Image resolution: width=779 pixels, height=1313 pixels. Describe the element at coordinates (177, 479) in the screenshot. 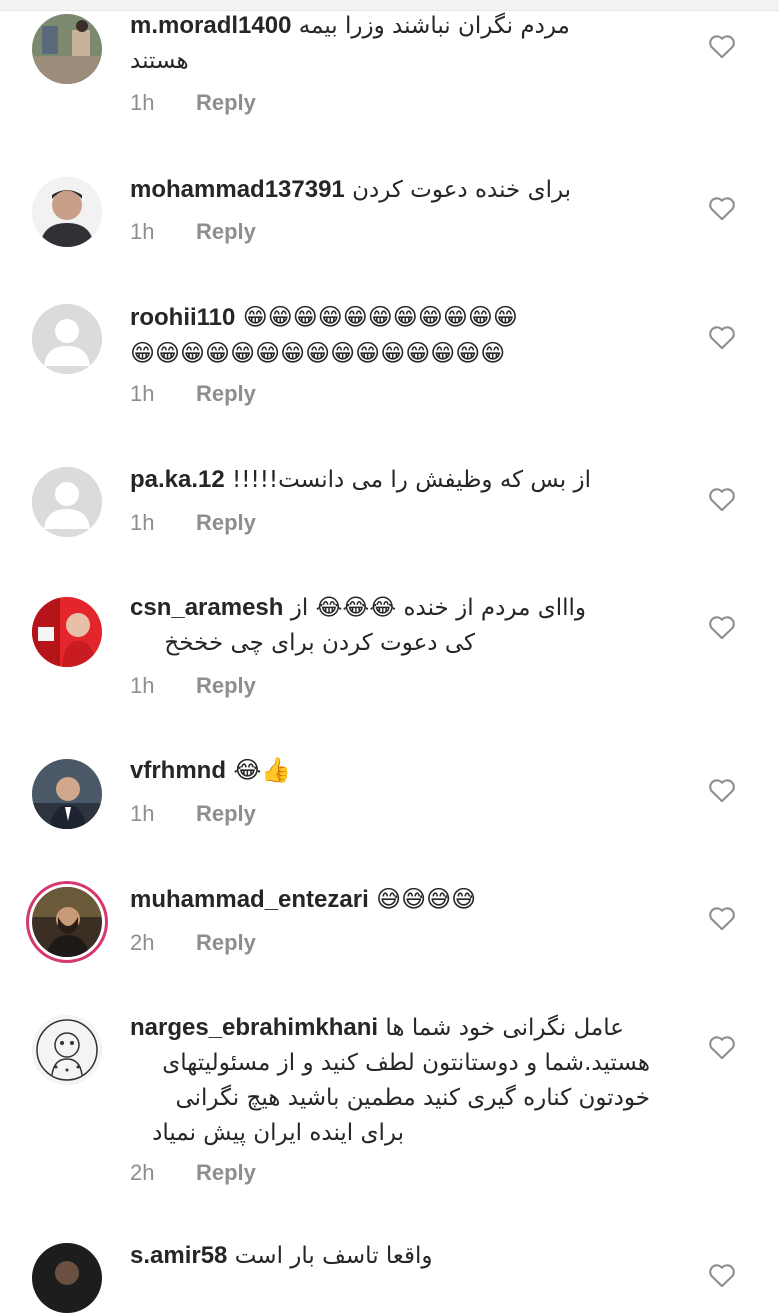

I see `comment-username: pa.ka.12` at that location.